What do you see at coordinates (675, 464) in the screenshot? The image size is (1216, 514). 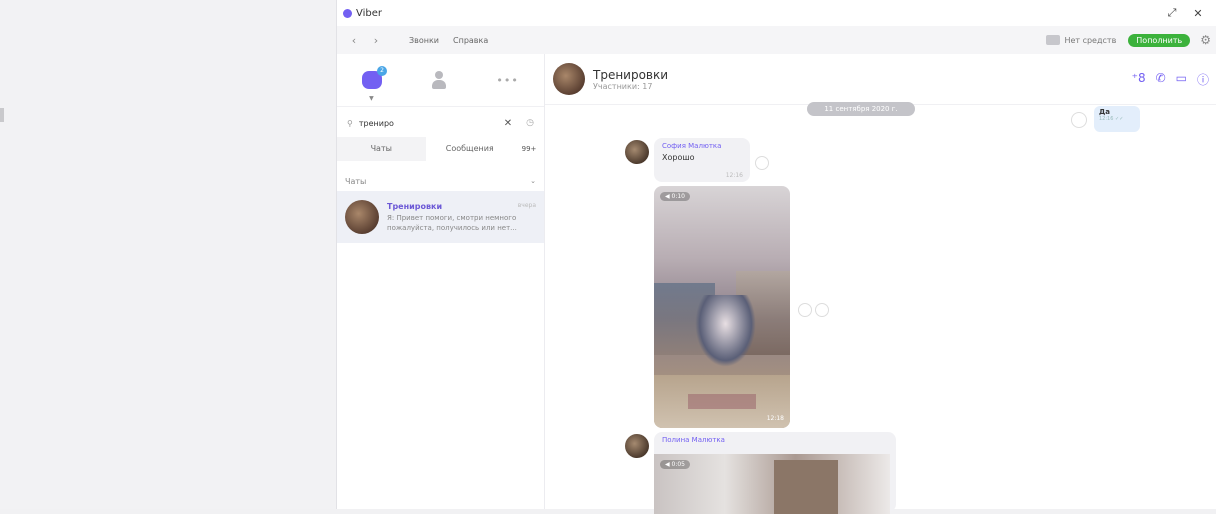 I see `video-duration: ◀ 0:05` at bounding box center [675, 464].